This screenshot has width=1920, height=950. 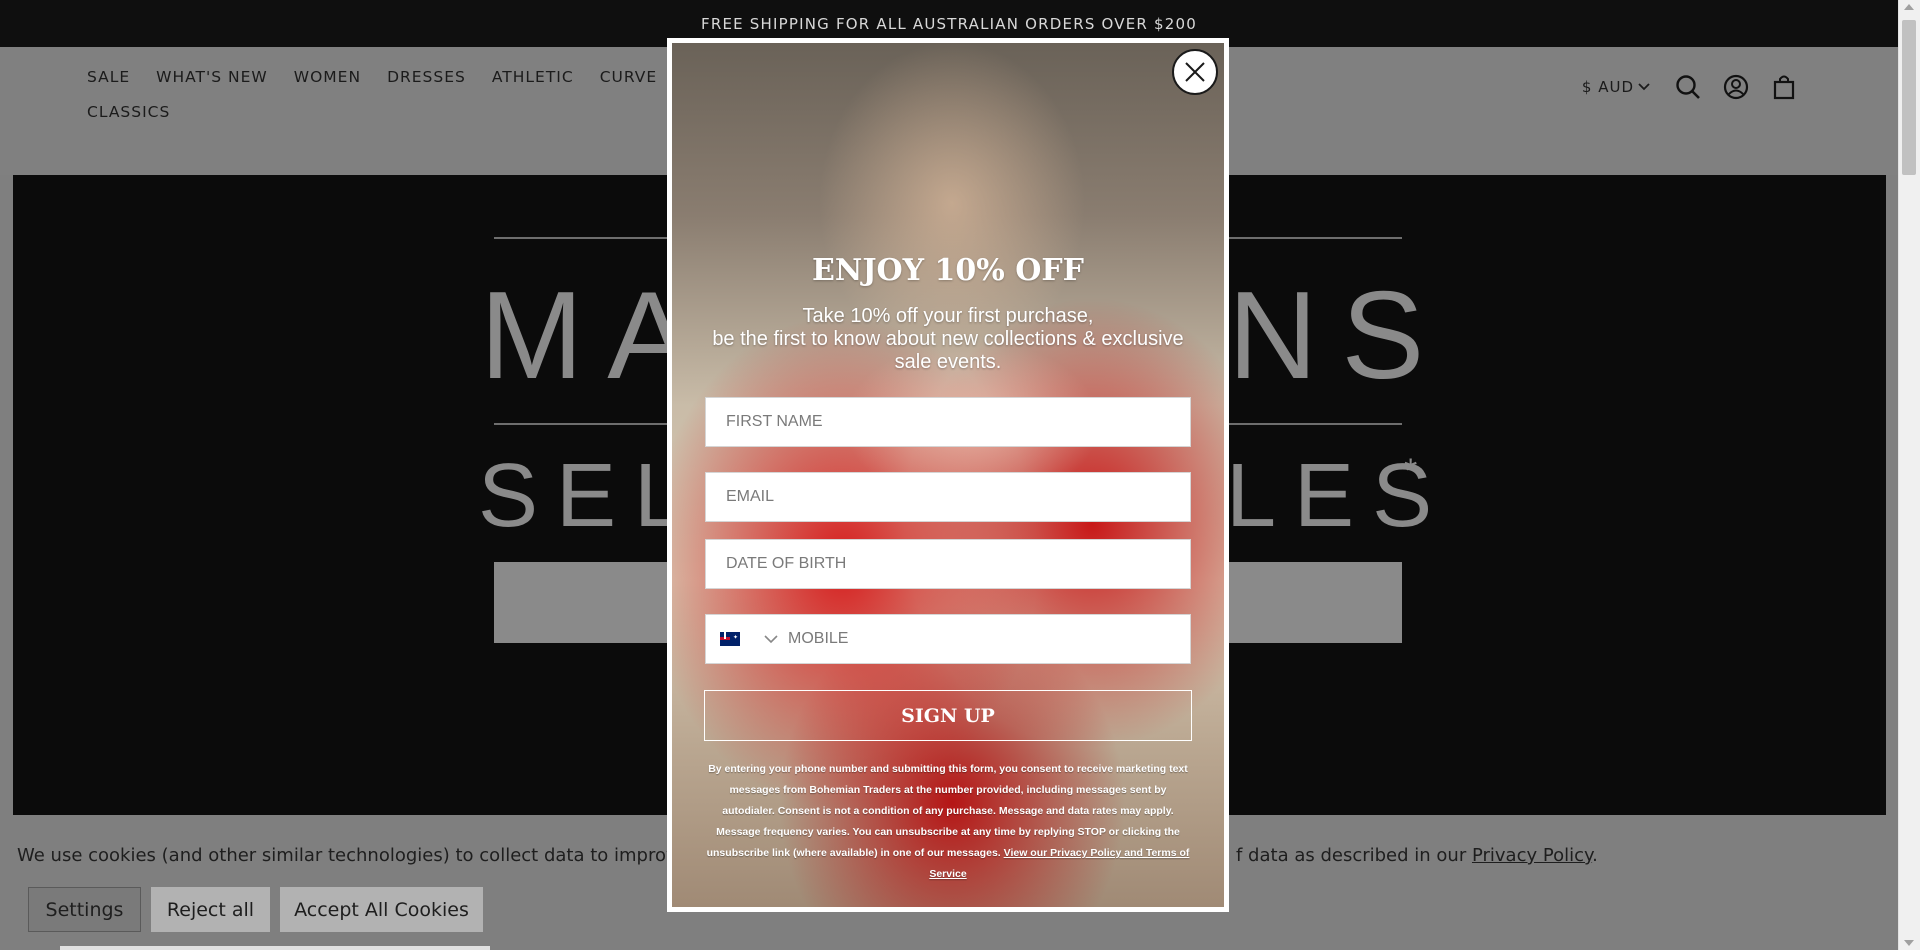 I want to click on popup-subtitle-line1: Take 10% off your first purchase,, so click(x=948, y=316).